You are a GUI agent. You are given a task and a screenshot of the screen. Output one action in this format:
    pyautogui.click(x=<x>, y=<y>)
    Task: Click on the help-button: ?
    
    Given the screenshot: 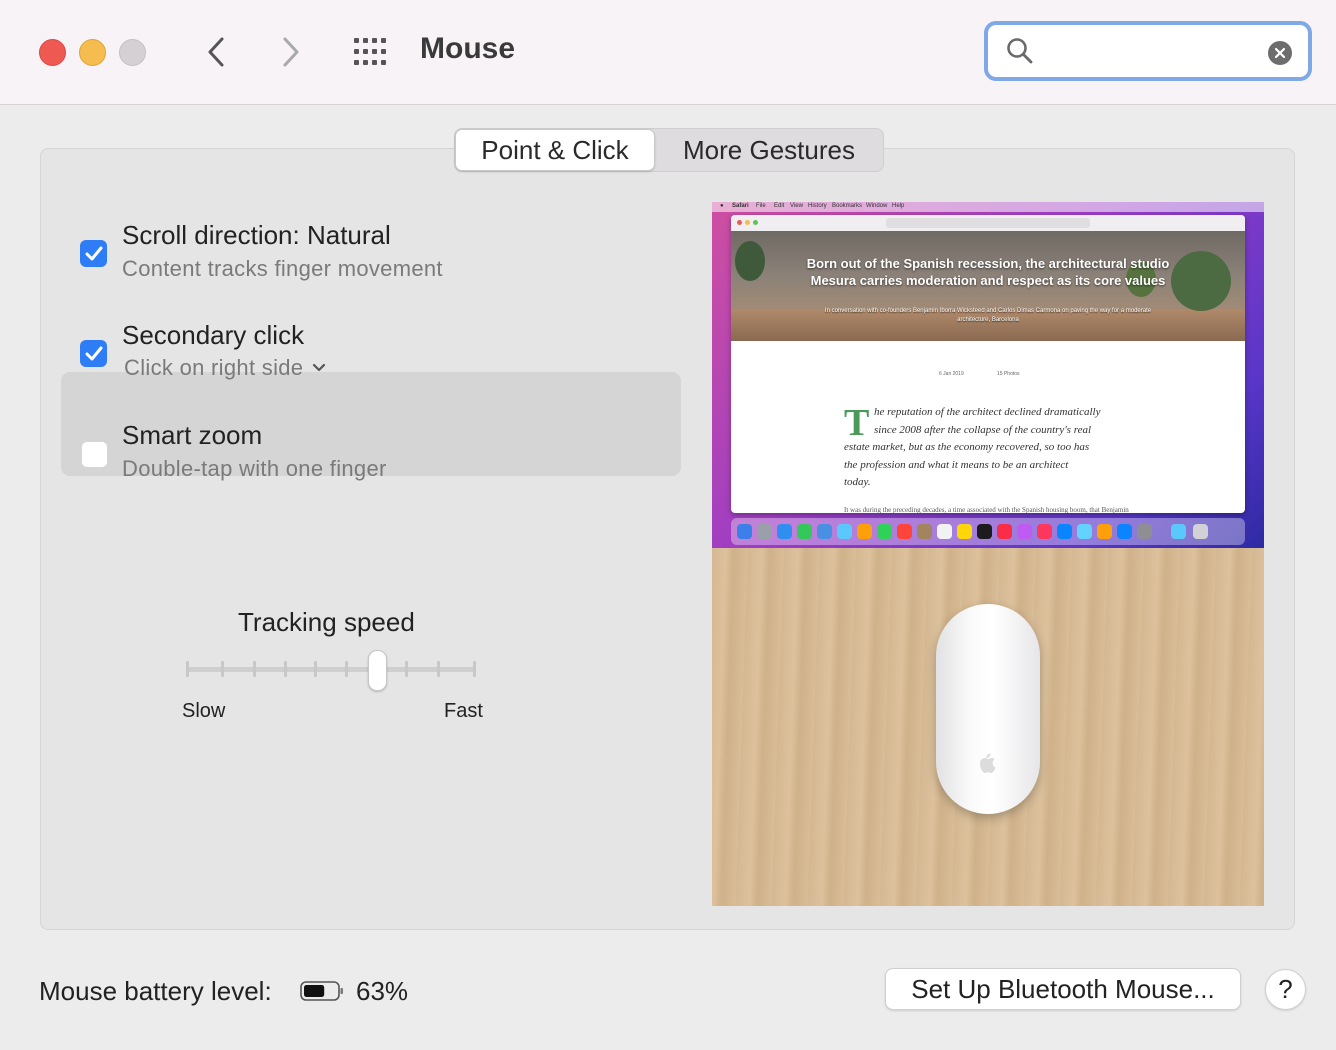 What is the action you would take?
    pyautogui.click(x=1285, y=989)
    